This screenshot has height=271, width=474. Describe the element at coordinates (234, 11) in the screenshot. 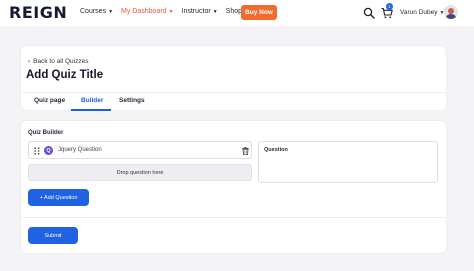

I see `nav-item-label: Shop` at that location.